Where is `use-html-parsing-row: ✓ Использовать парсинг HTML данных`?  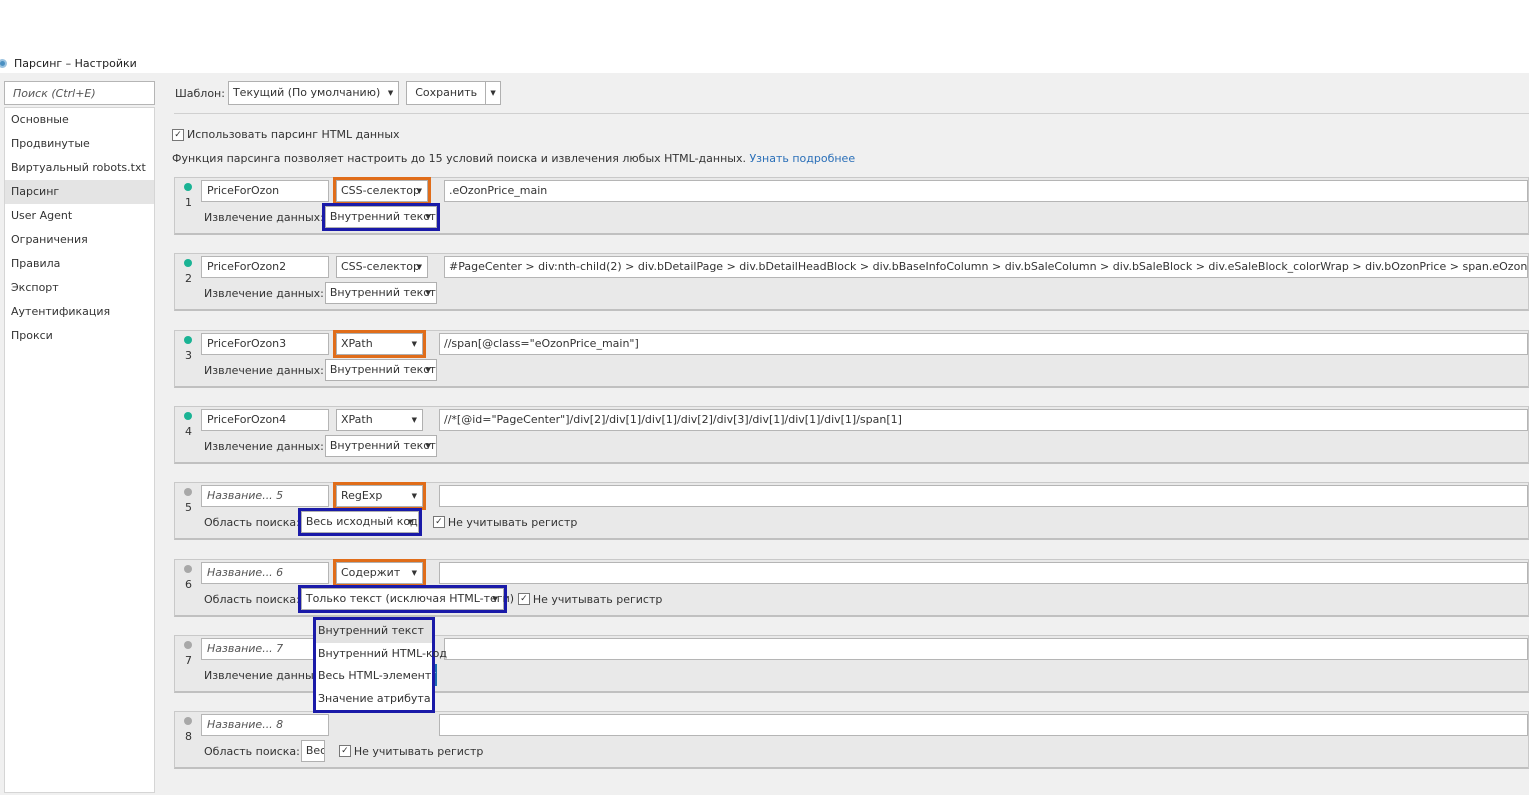 use-html-parsing-row: ✓ Использовать парсинг HTML данных is located at coordinates (286, 134).